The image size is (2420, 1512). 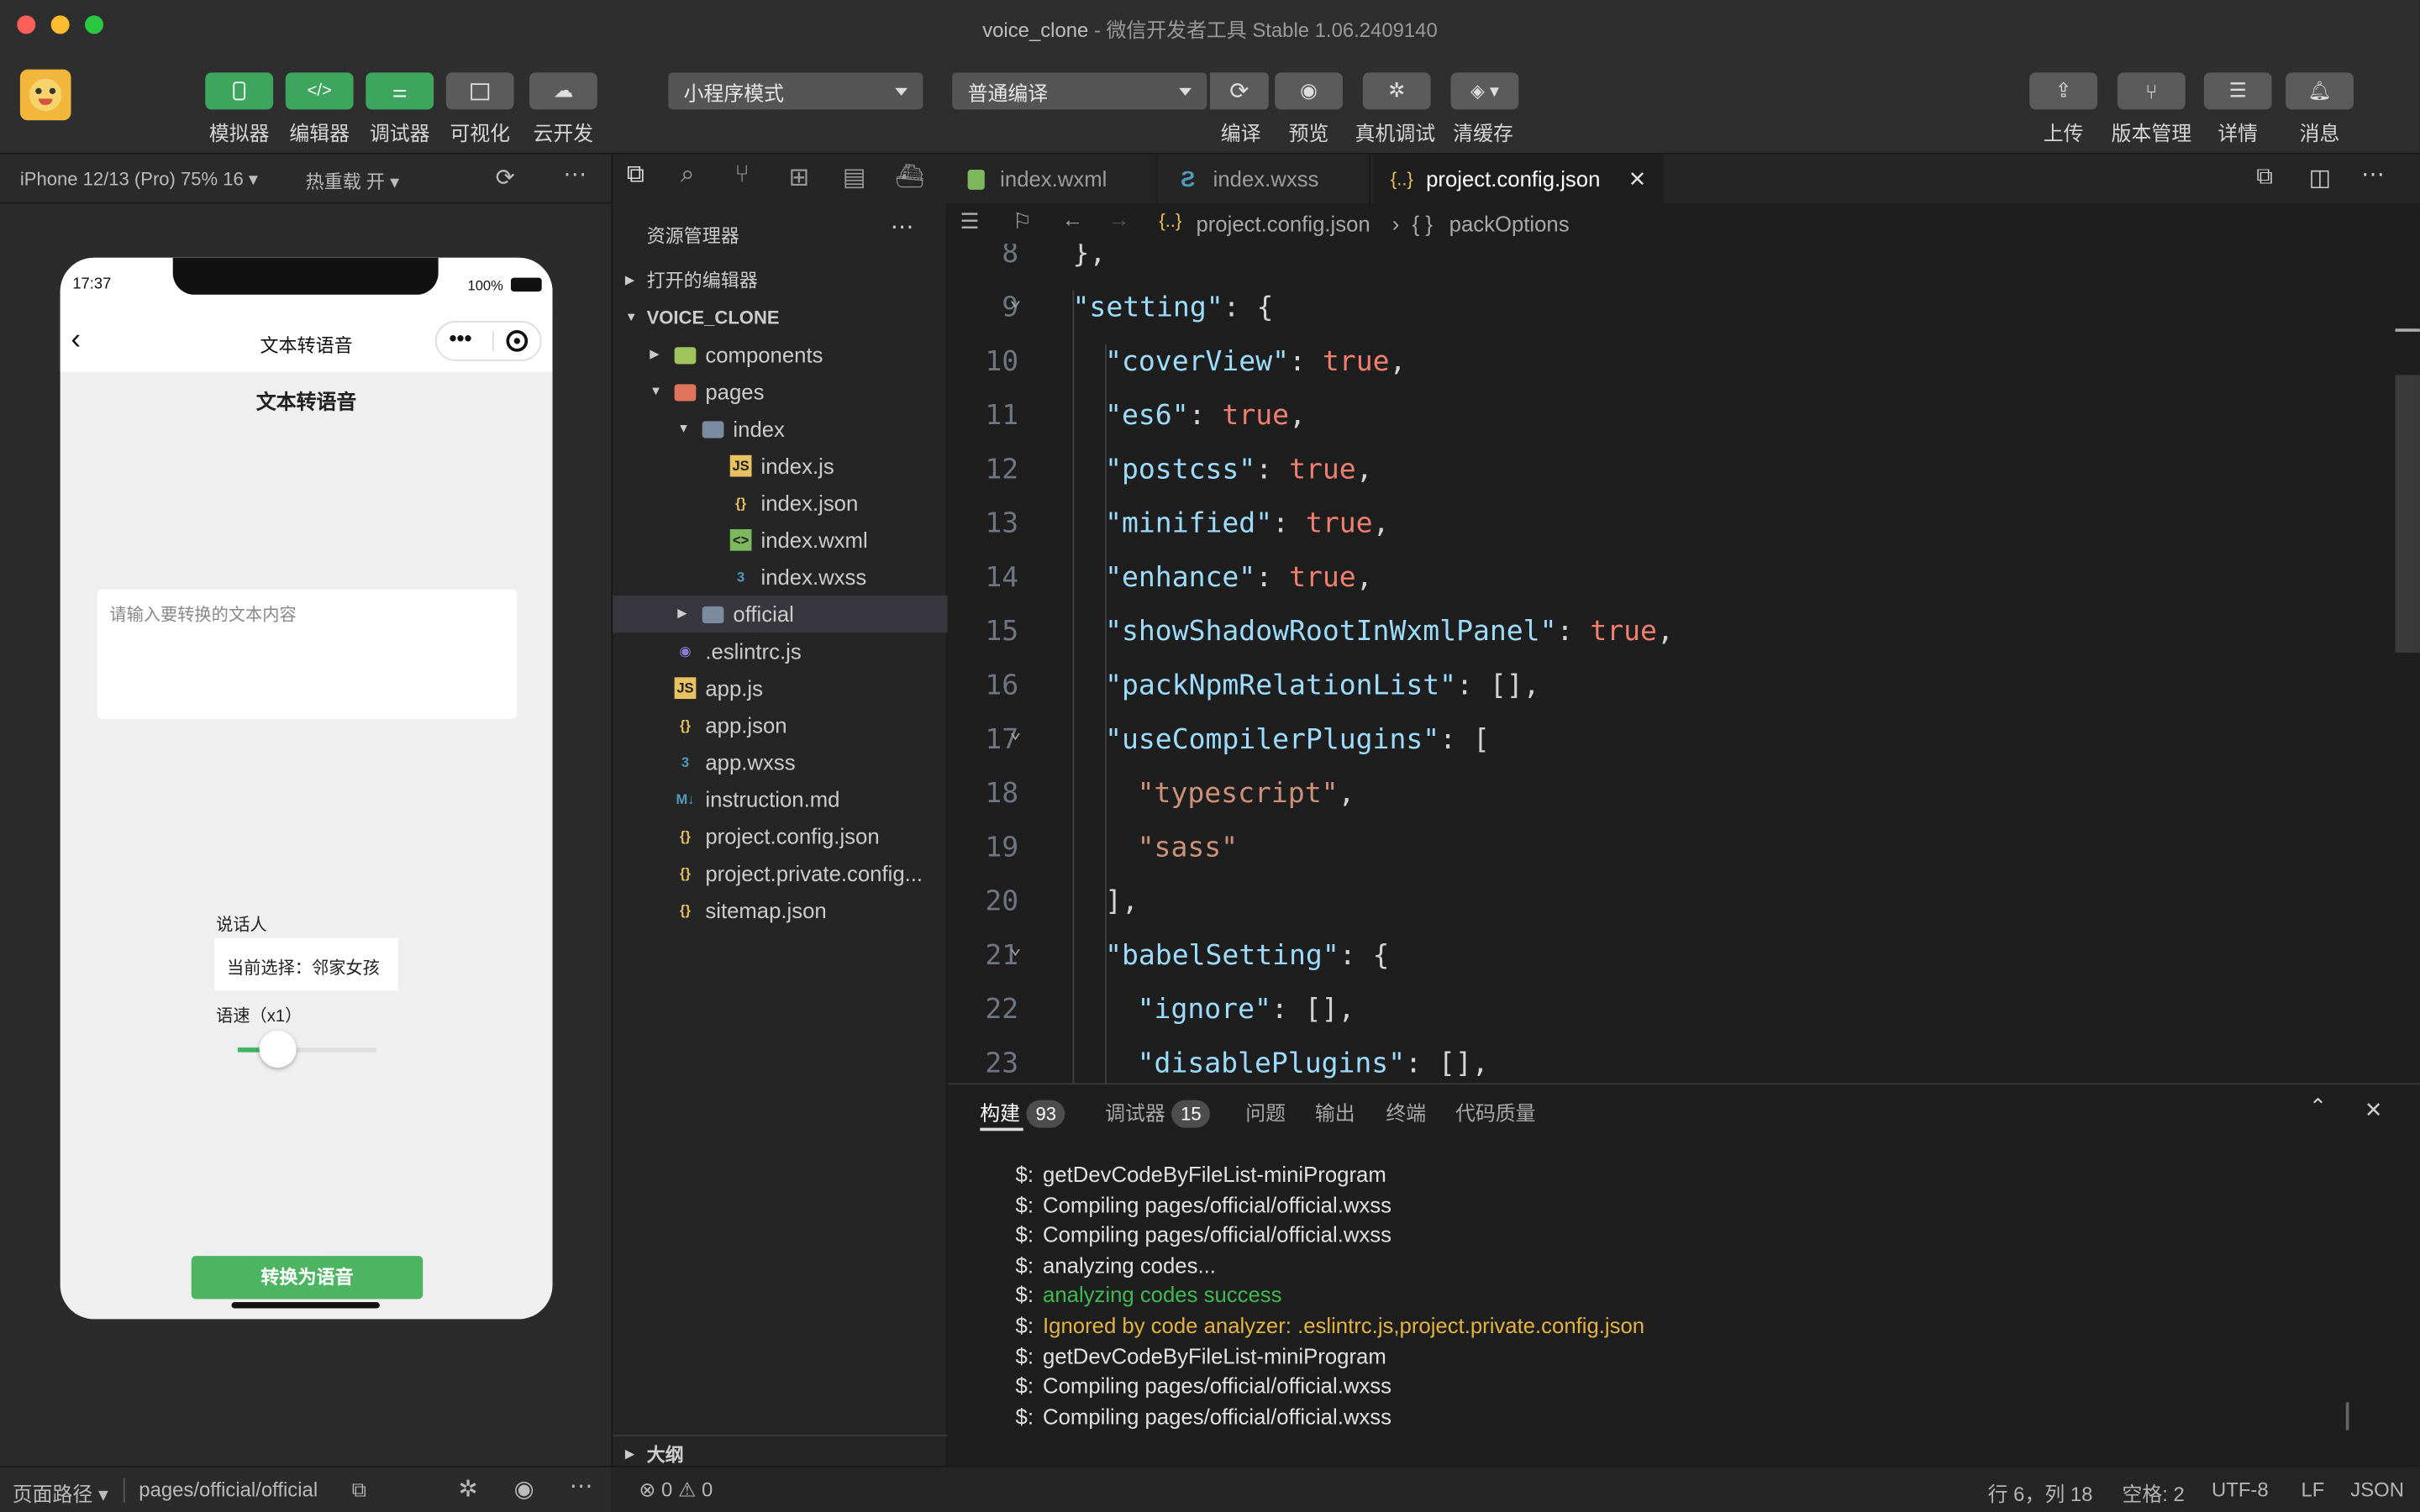 What do you see at coordinates (2151, 91) in the screenshot?
I see `version-button: ⑂` at bounding box center [2151, 91].